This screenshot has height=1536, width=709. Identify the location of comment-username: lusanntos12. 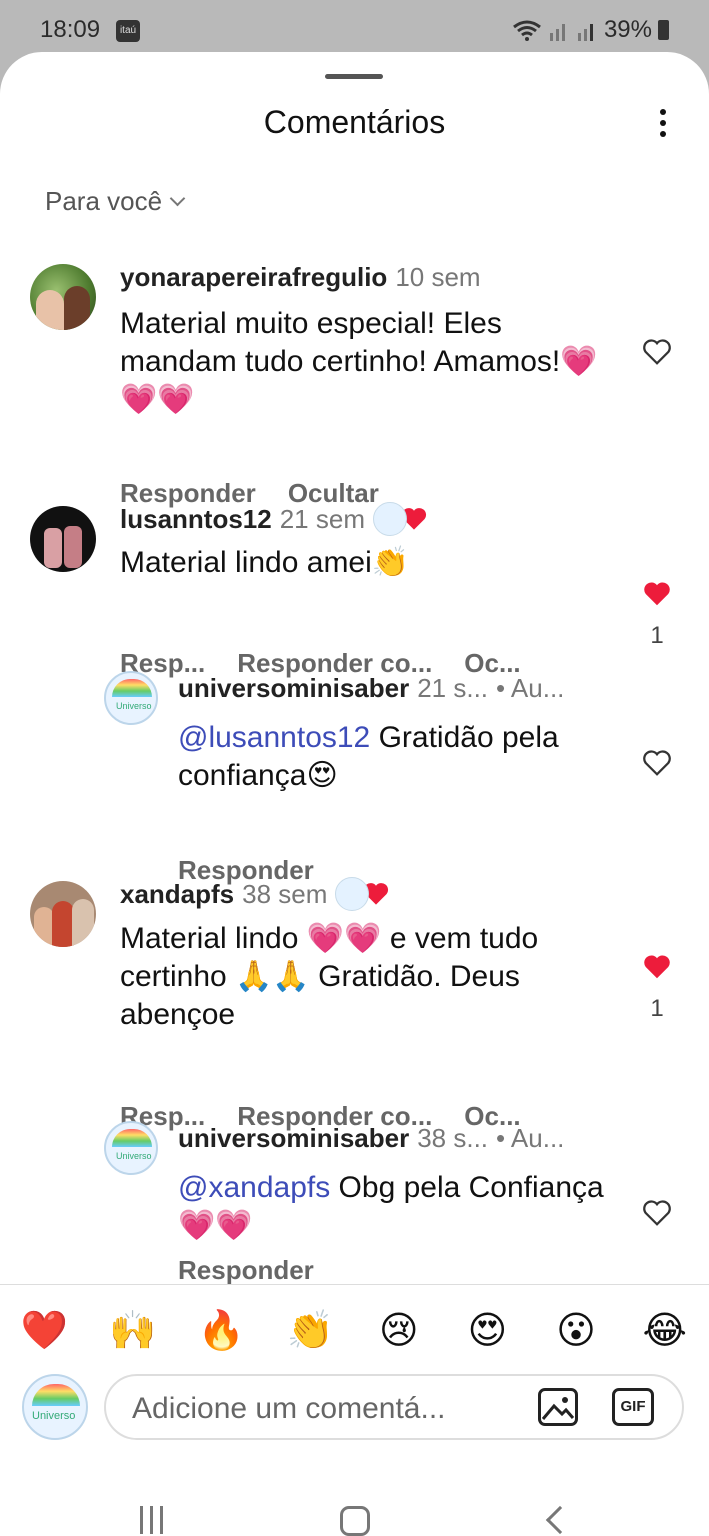
(196, 519).